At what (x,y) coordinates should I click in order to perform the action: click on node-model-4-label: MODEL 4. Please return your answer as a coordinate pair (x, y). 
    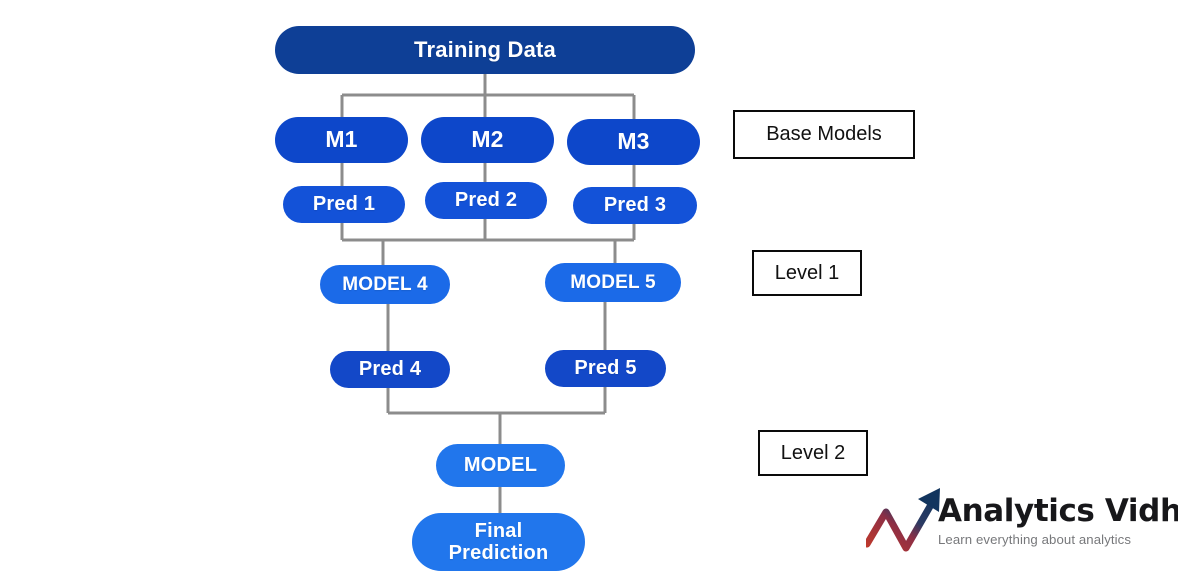
    Looking at the image, I should click on (385, 284).